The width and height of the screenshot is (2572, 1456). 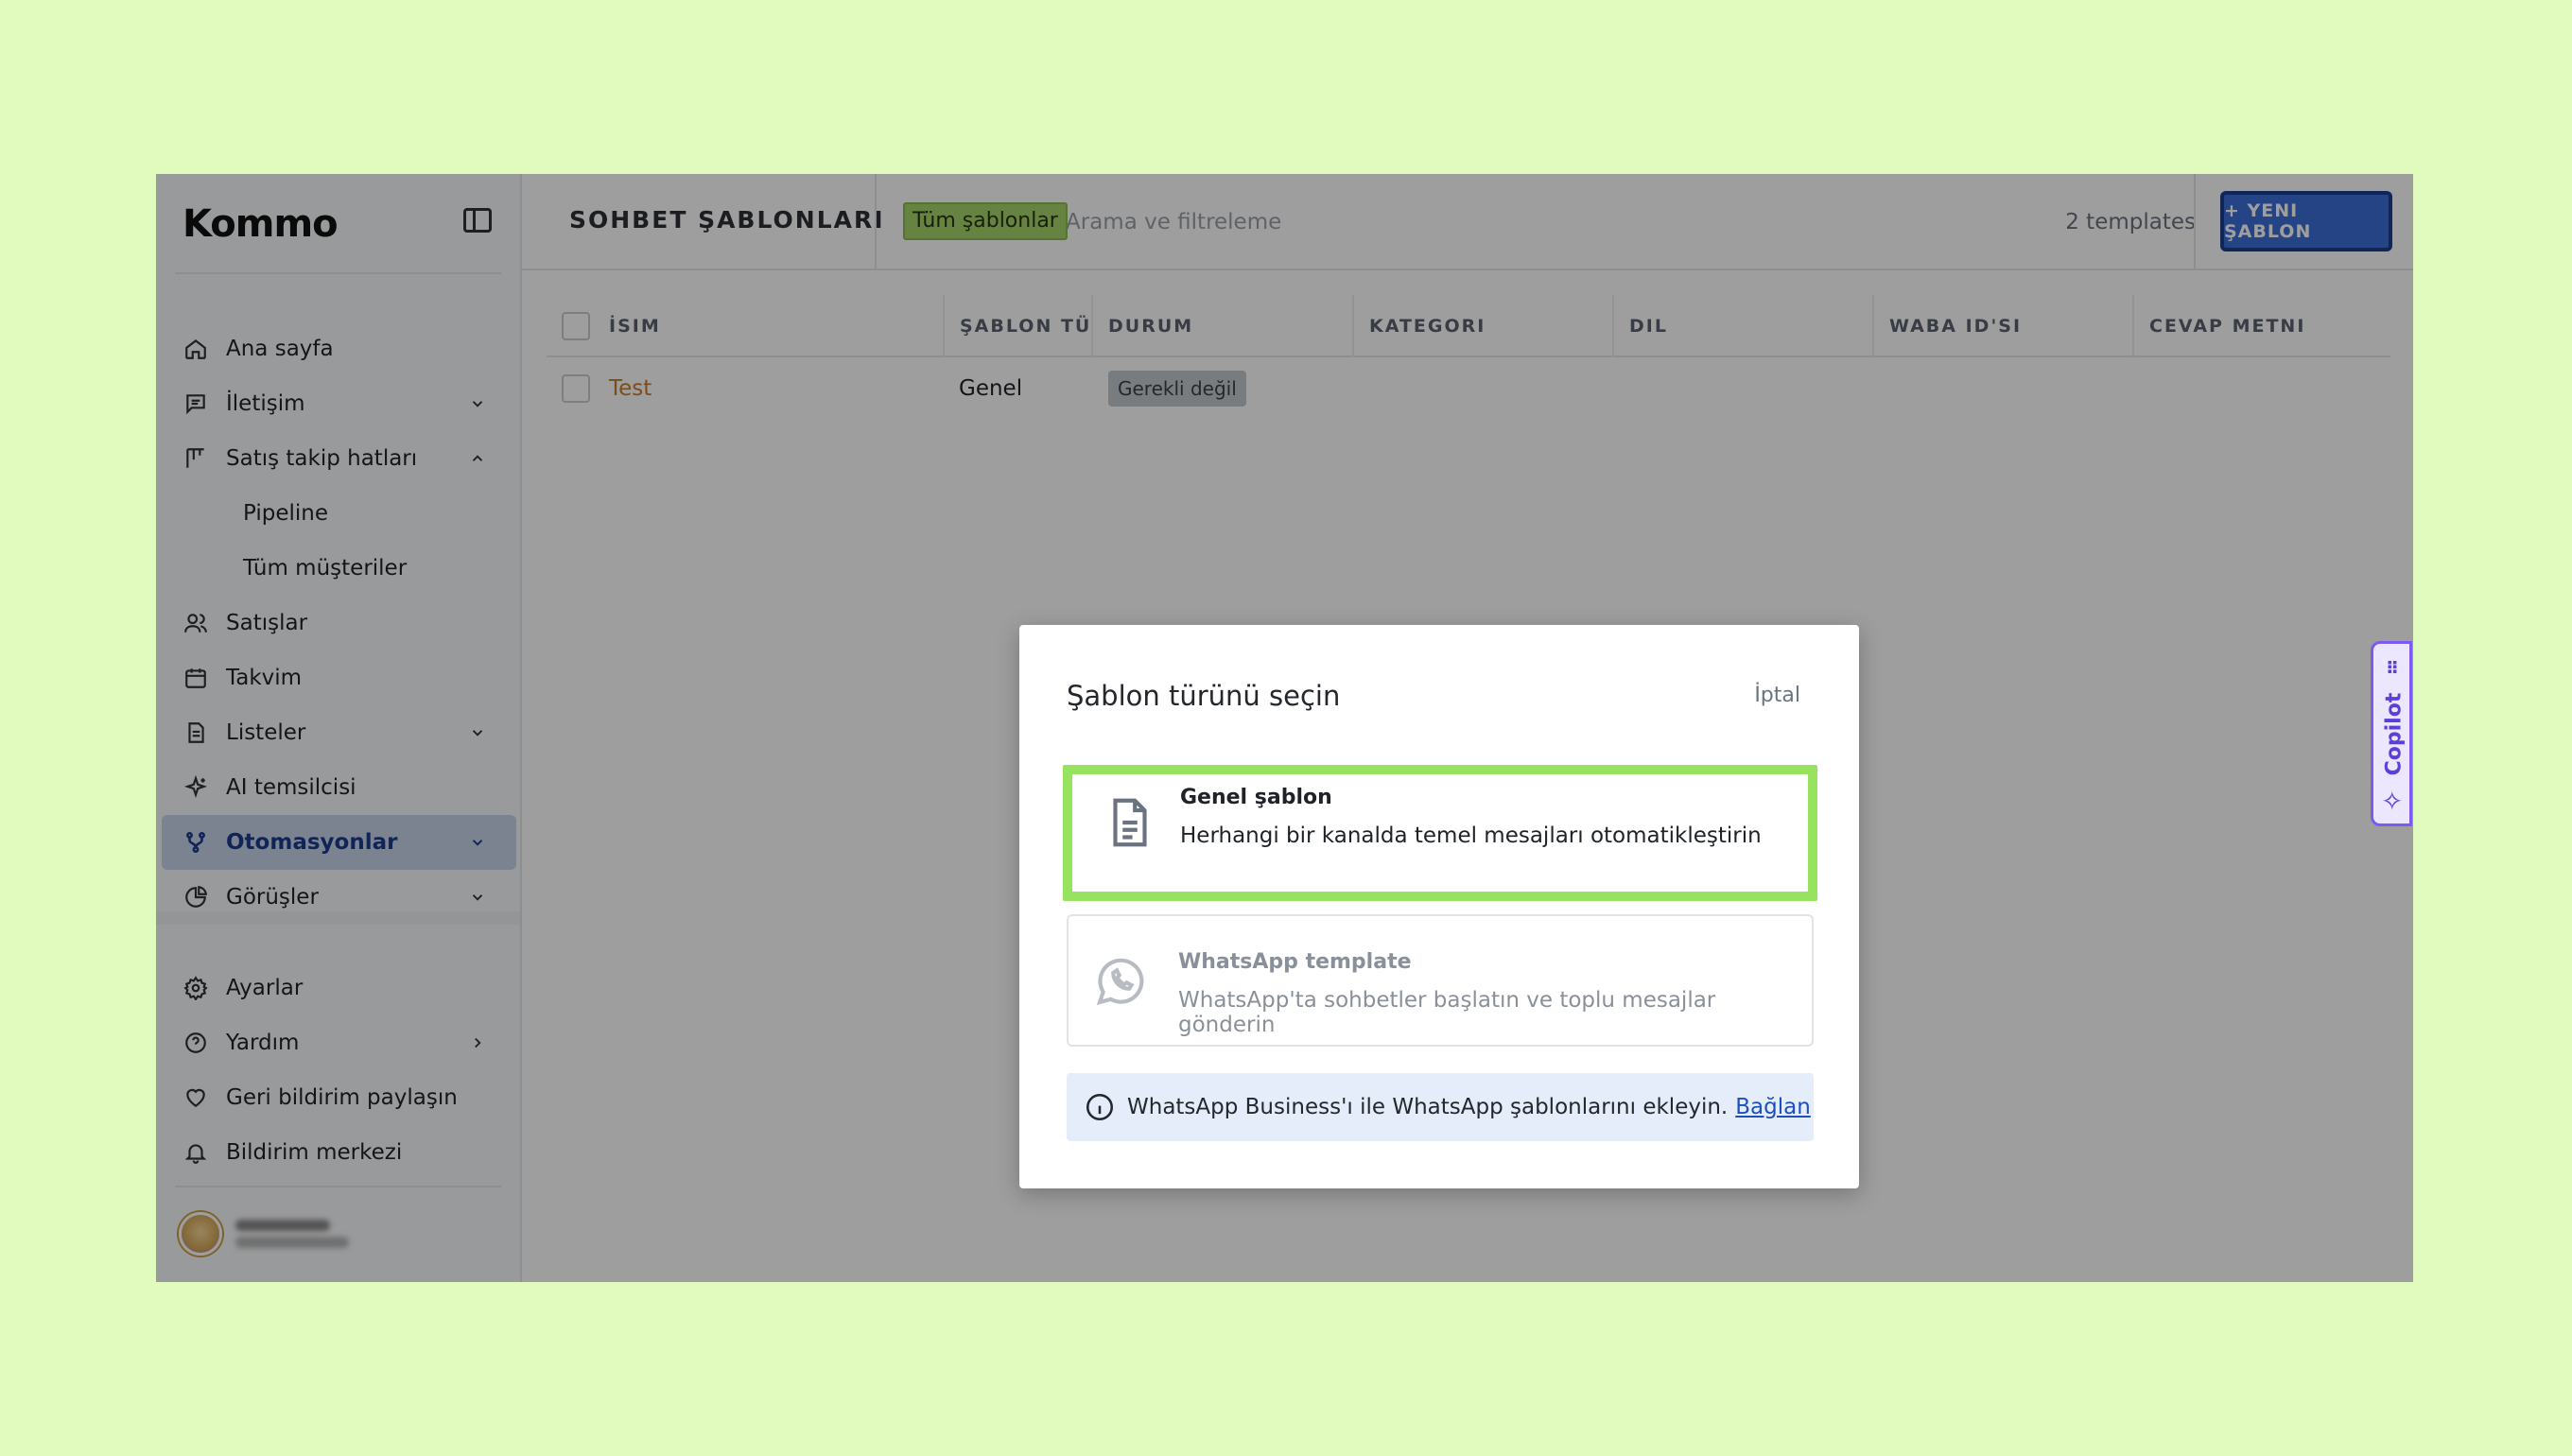 What do you see at coordinates (1100, 1107) in the screenshot?
I see `info-icon` at bounding box center [1100, 1107].